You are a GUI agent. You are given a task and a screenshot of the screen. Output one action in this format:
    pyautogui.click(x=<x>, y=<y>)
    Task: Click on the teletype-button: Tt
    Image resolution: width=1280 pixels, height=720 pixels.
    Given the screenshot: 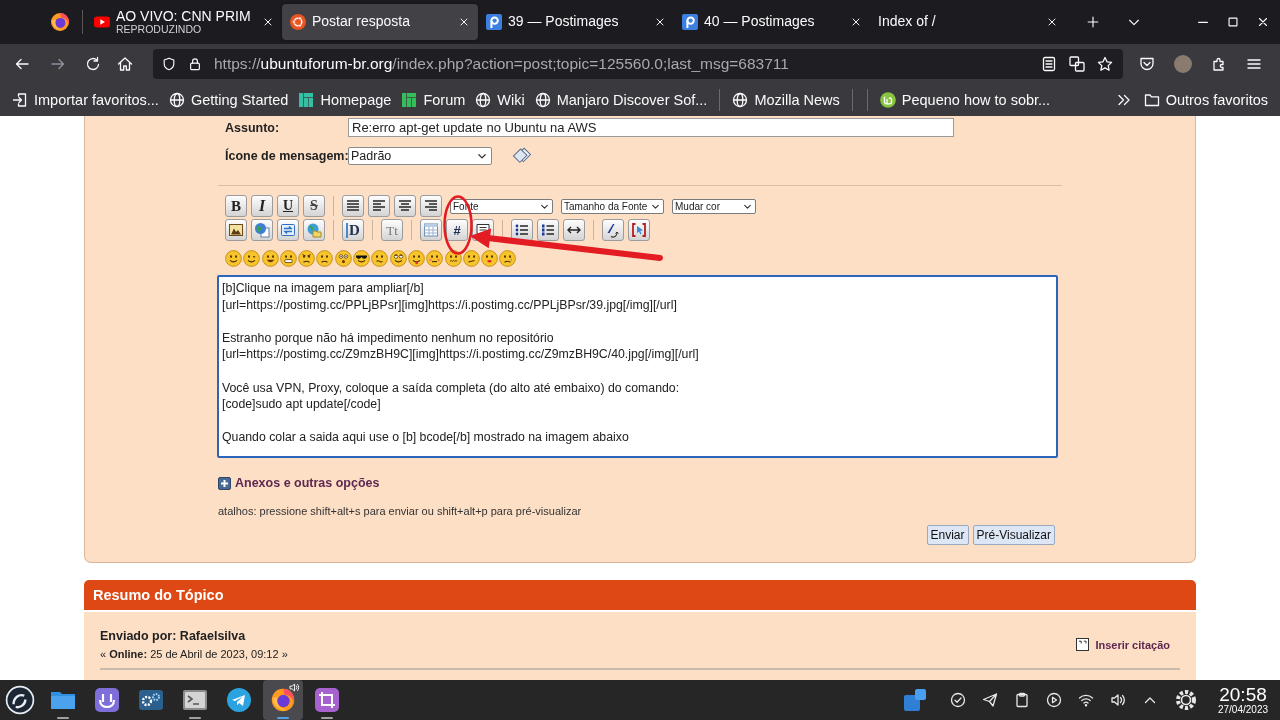 What is the action you would take?
    pyautogui.click(x=392, y=230)
    